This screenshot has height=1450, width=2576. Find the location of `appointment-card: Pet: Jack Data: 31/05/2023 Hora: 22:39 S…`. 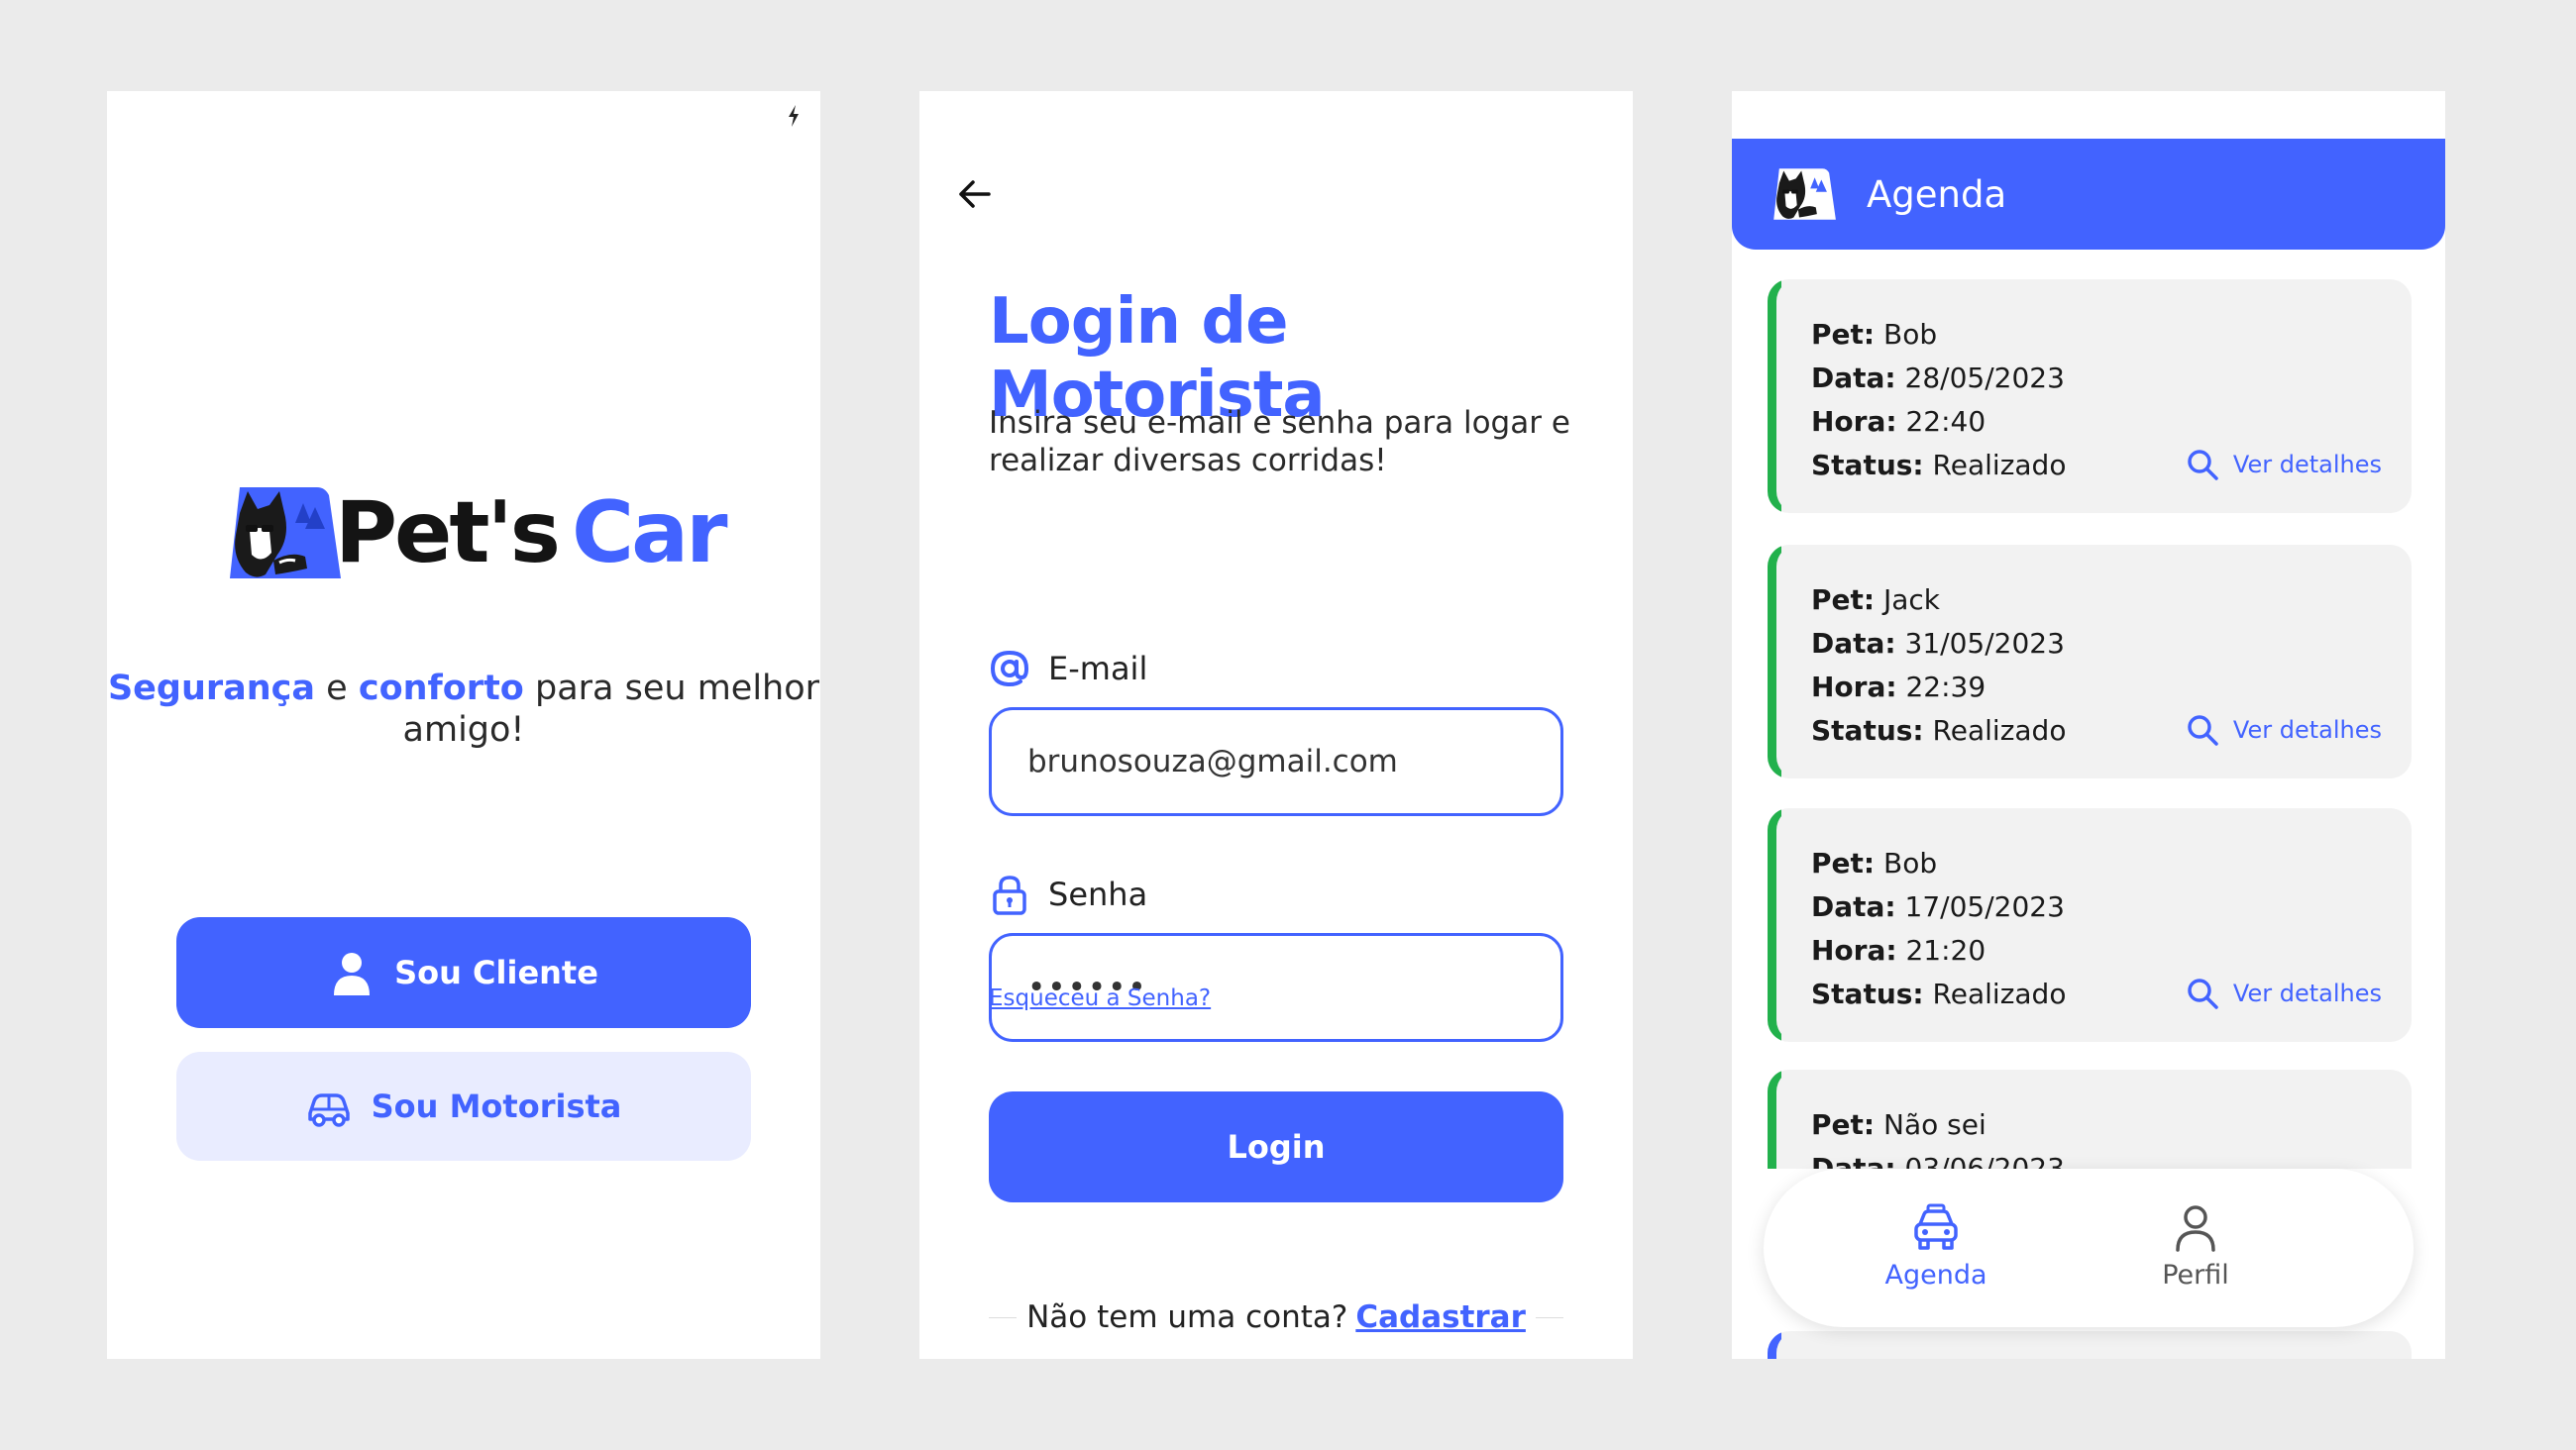

appointment-card: Pet: Jack Data: 31/05/2023 Hora: 22:39 S… is located at coordinates (2090, 662).